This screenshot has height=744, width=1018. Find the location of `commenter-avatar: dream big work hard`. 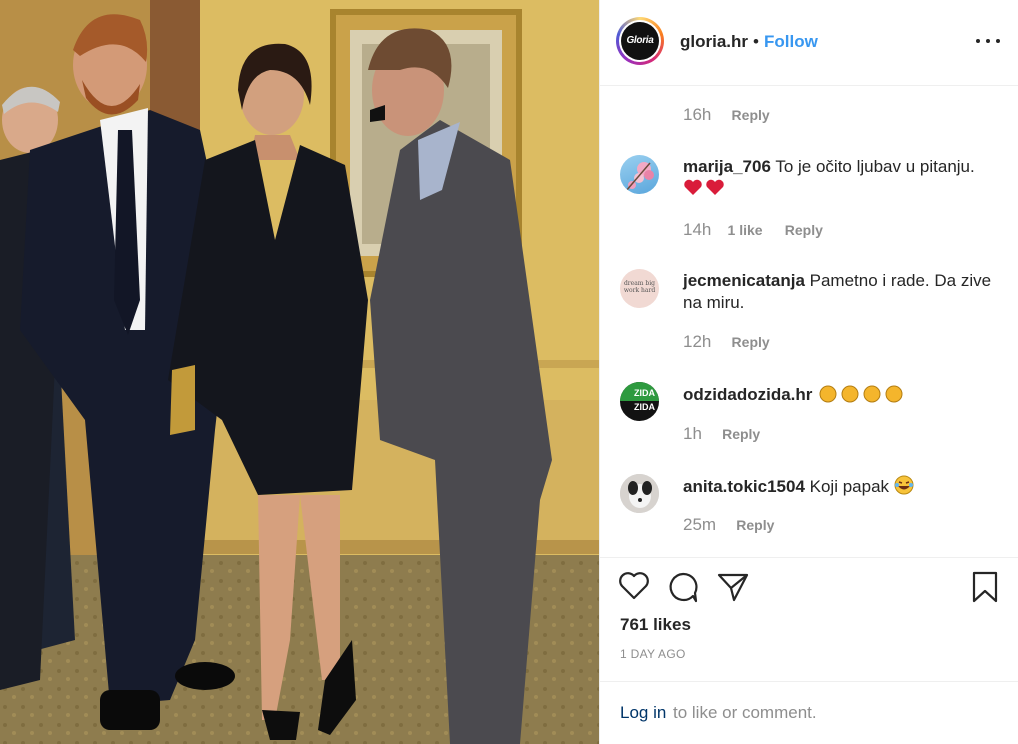

commenter-avatar: dream big work hard is located at coordinates (639, 288).